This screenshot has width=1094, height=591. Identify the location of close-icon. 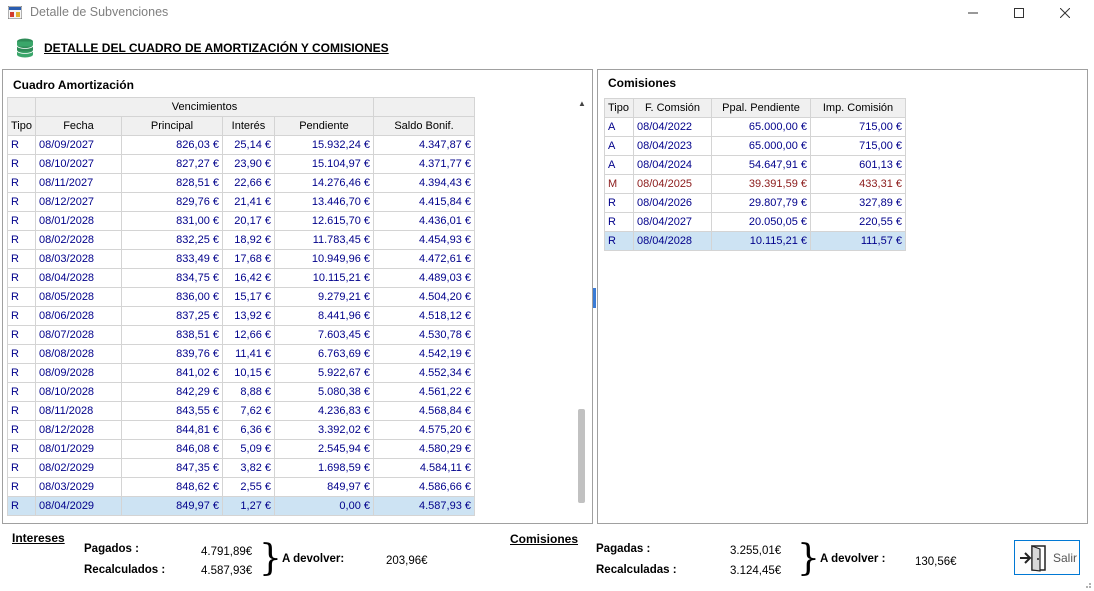
(1065, 13).